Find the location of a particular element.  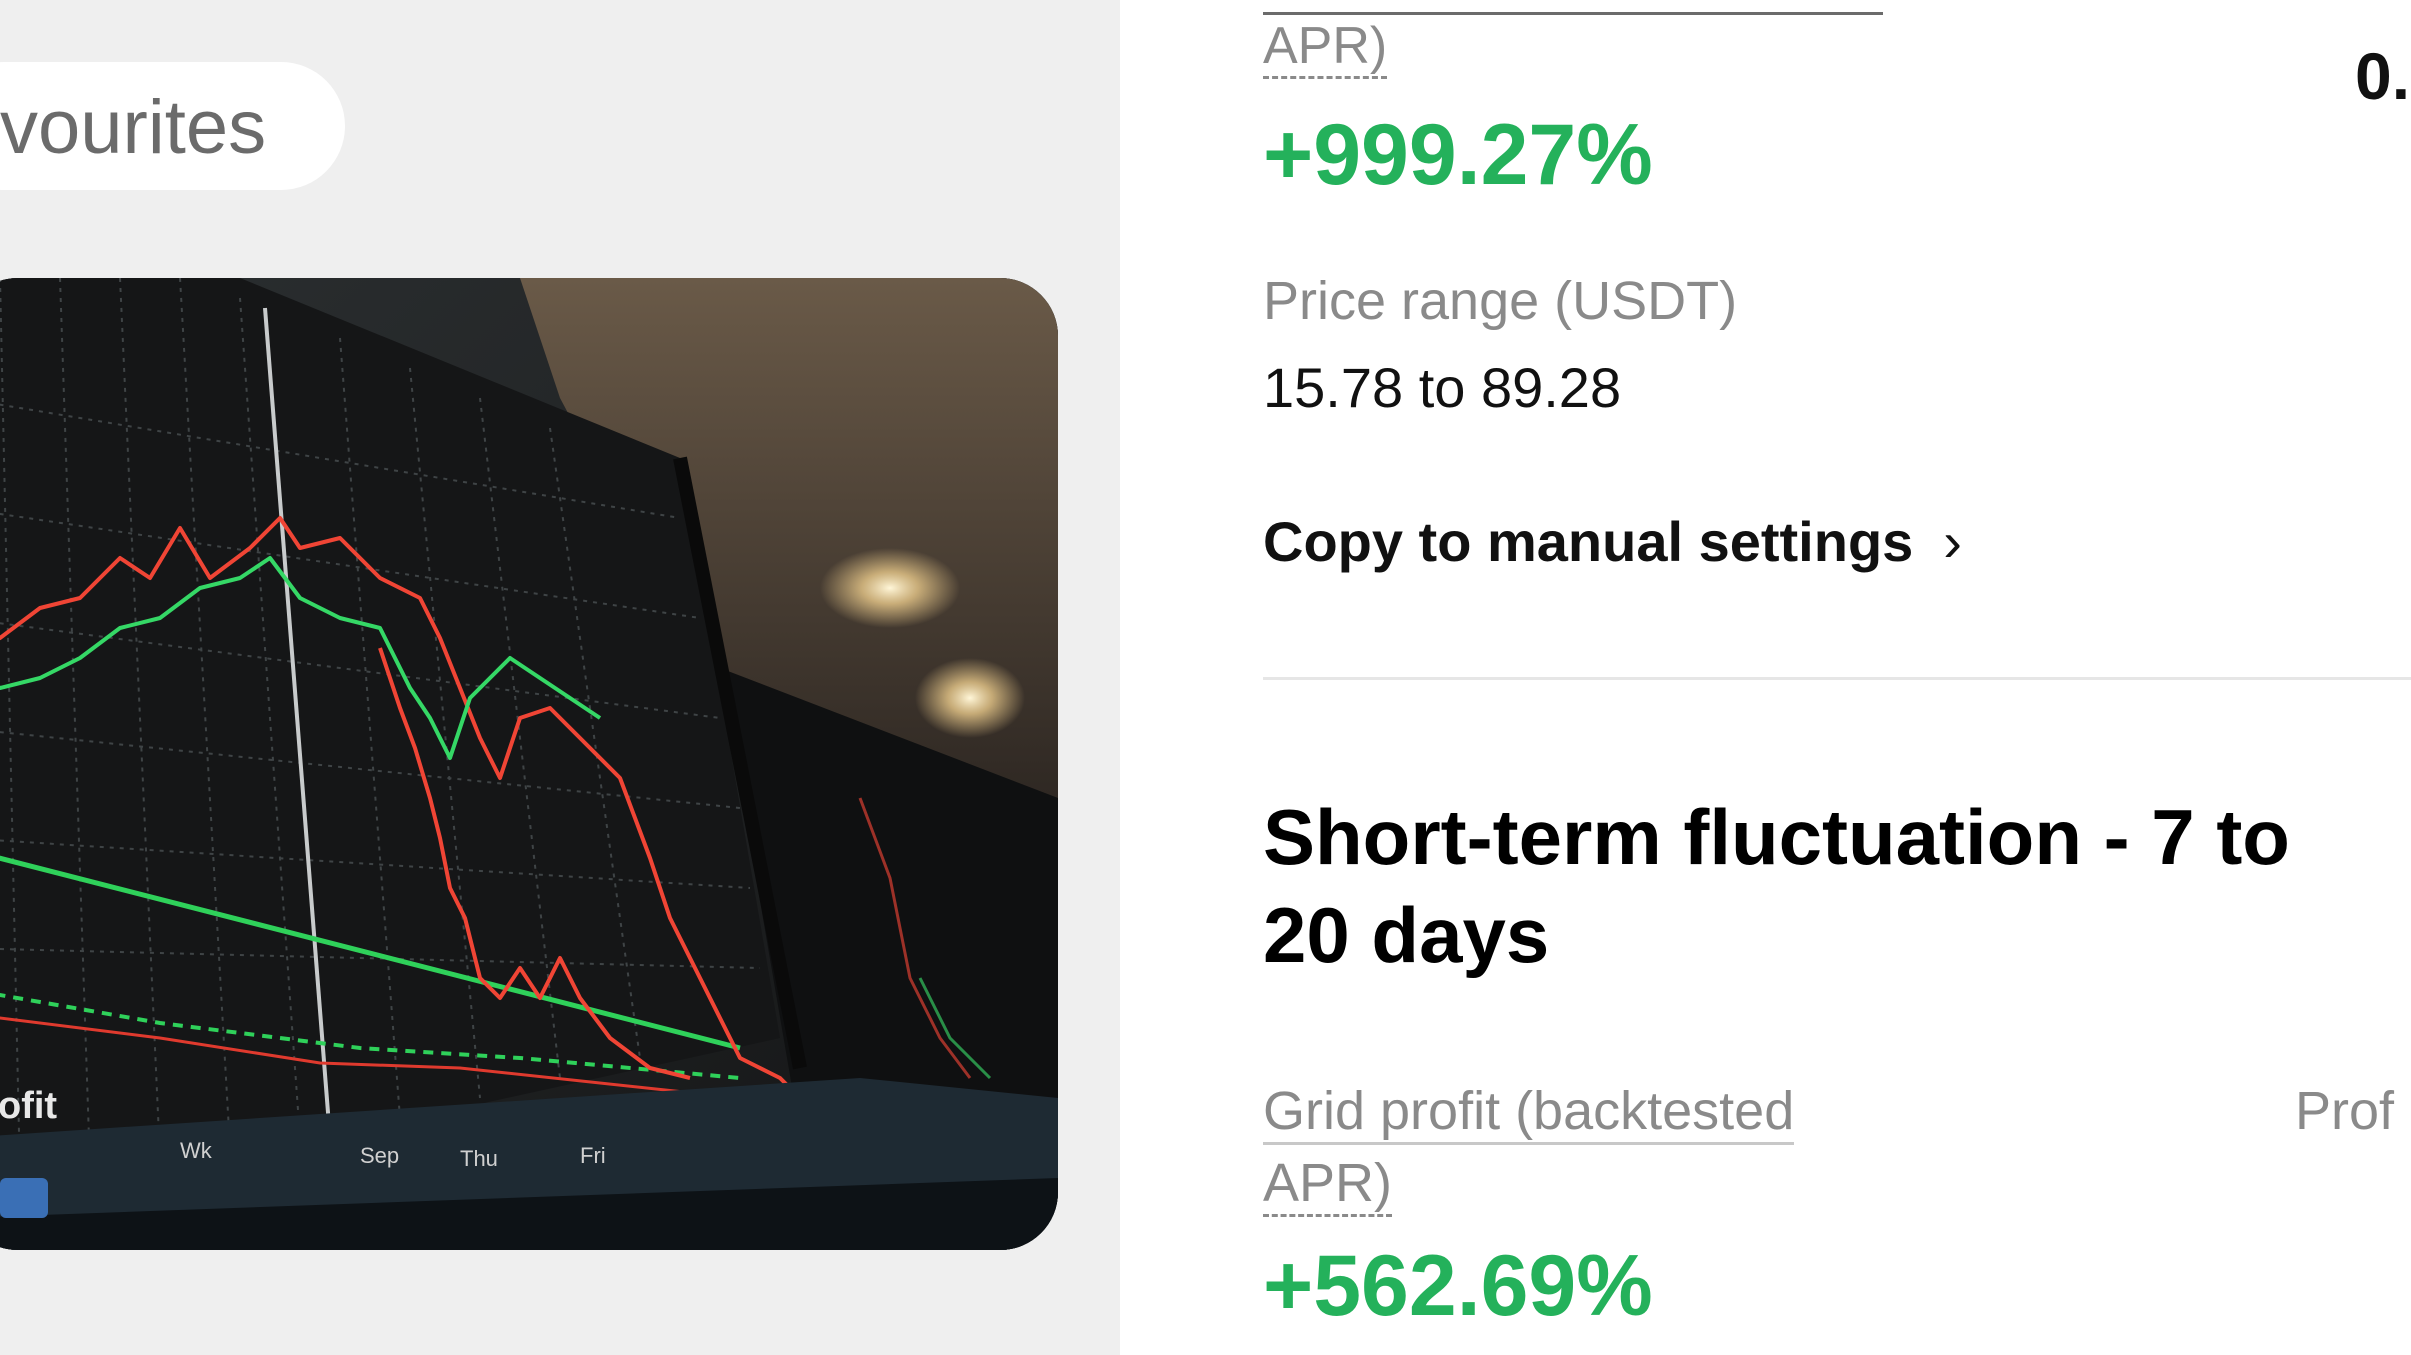

copy-to-manual-settings-link: Copy to manual settings › is located at coordinates (1612, 542).